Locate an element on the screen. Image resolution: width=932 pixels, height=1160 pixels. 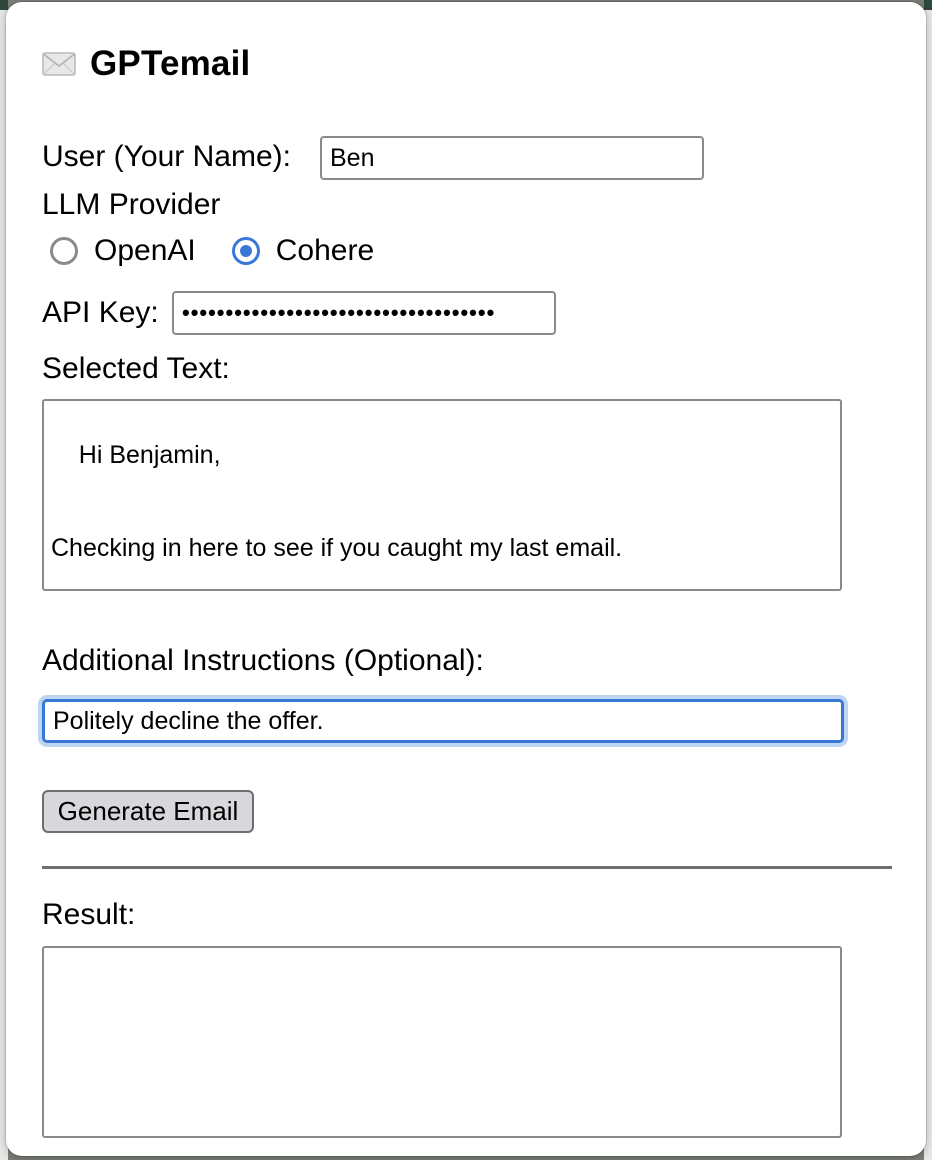
divider is located at coordinates (467, 867).